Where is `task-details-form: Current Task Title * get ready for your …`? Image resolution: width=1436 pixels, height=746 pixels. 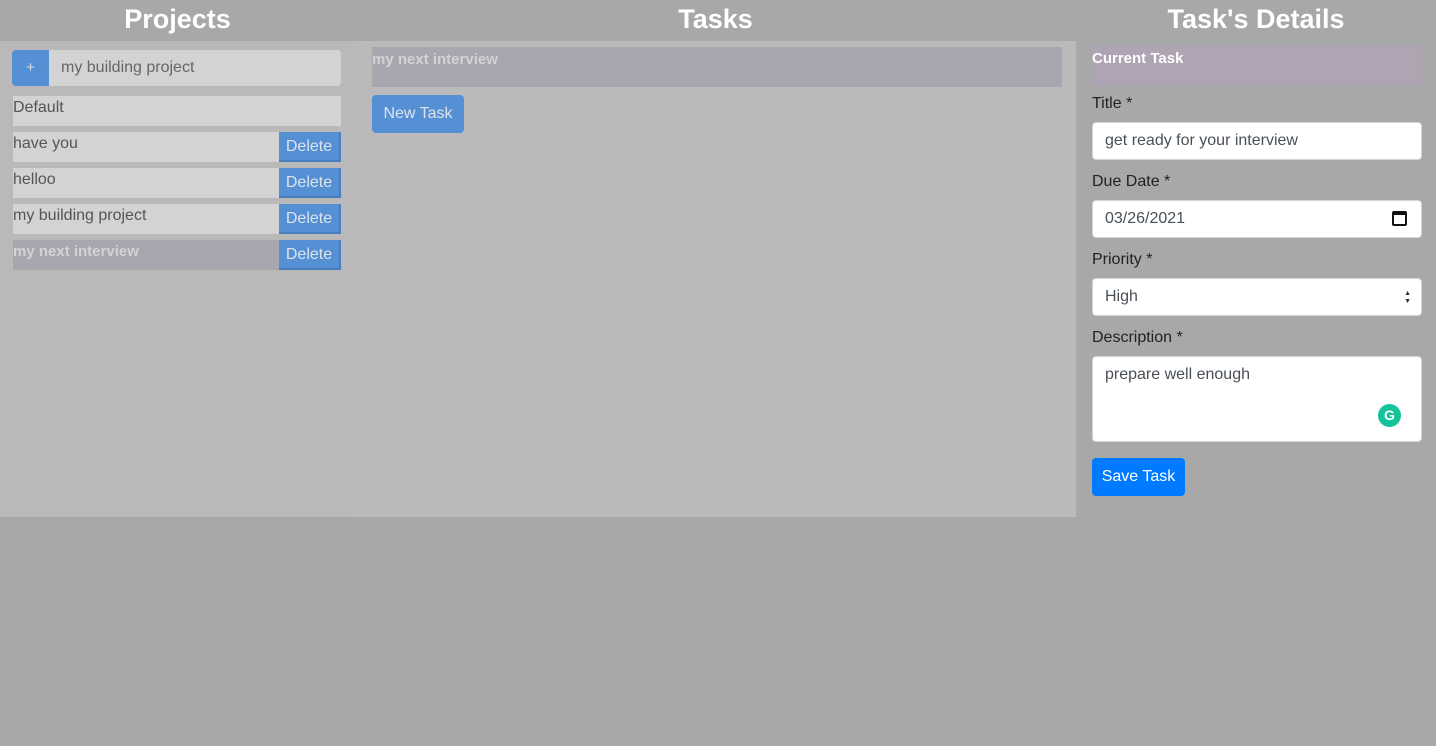
task-details-form: Current Task Title * get ready for your … is located at coordinates (1257, 271).